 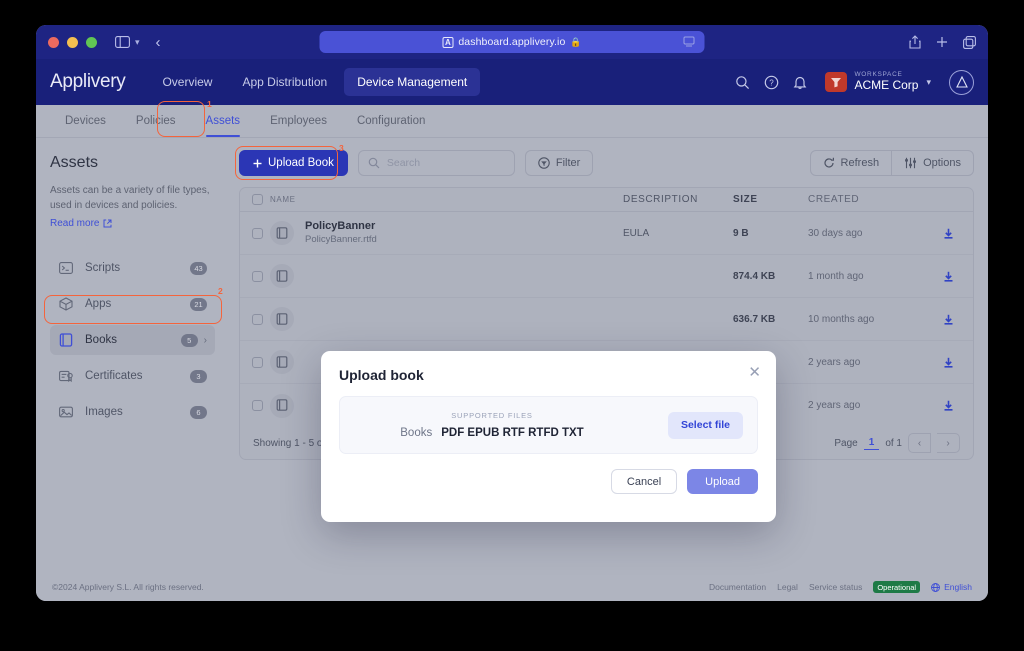 What do you see at coordinates (446, 319) in the screenshot?
I see `row-name-cell` at bounding box center [446, 319].